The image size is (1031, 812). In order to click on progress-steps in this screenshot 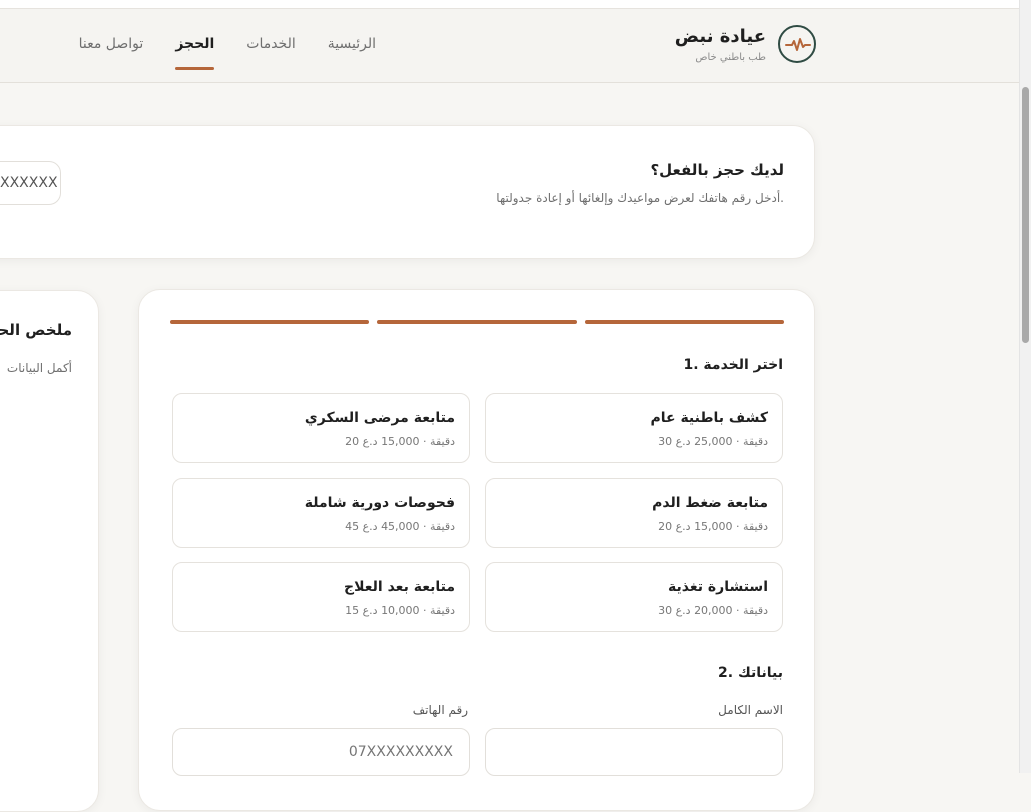, I will do `click(477, 322)`.